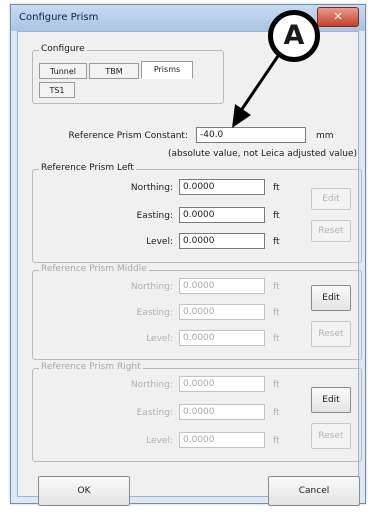 The height and width of the screenshot is (514, 372). Describe the element at coordinates (276, 188) in the screenshot. I see `prism-left-northing-unit: ft` at that location.